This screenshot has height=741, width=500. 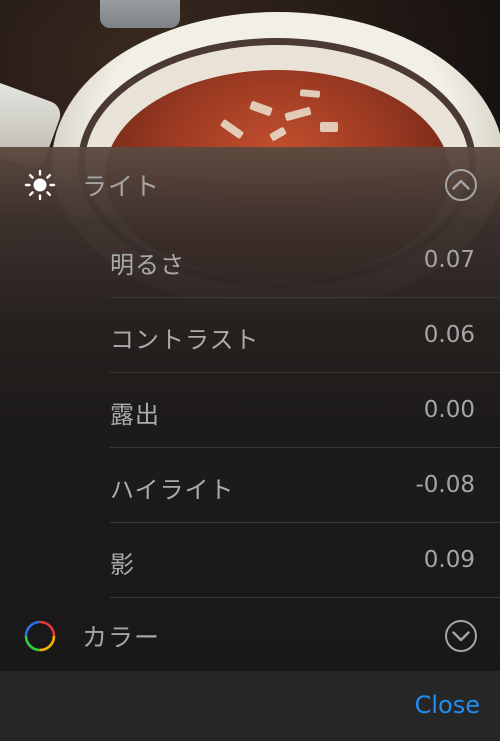 What do you see at coordinates (250, 634) in the screenshot?
I see `section-color: カラー` at bounding box center [250, 634].